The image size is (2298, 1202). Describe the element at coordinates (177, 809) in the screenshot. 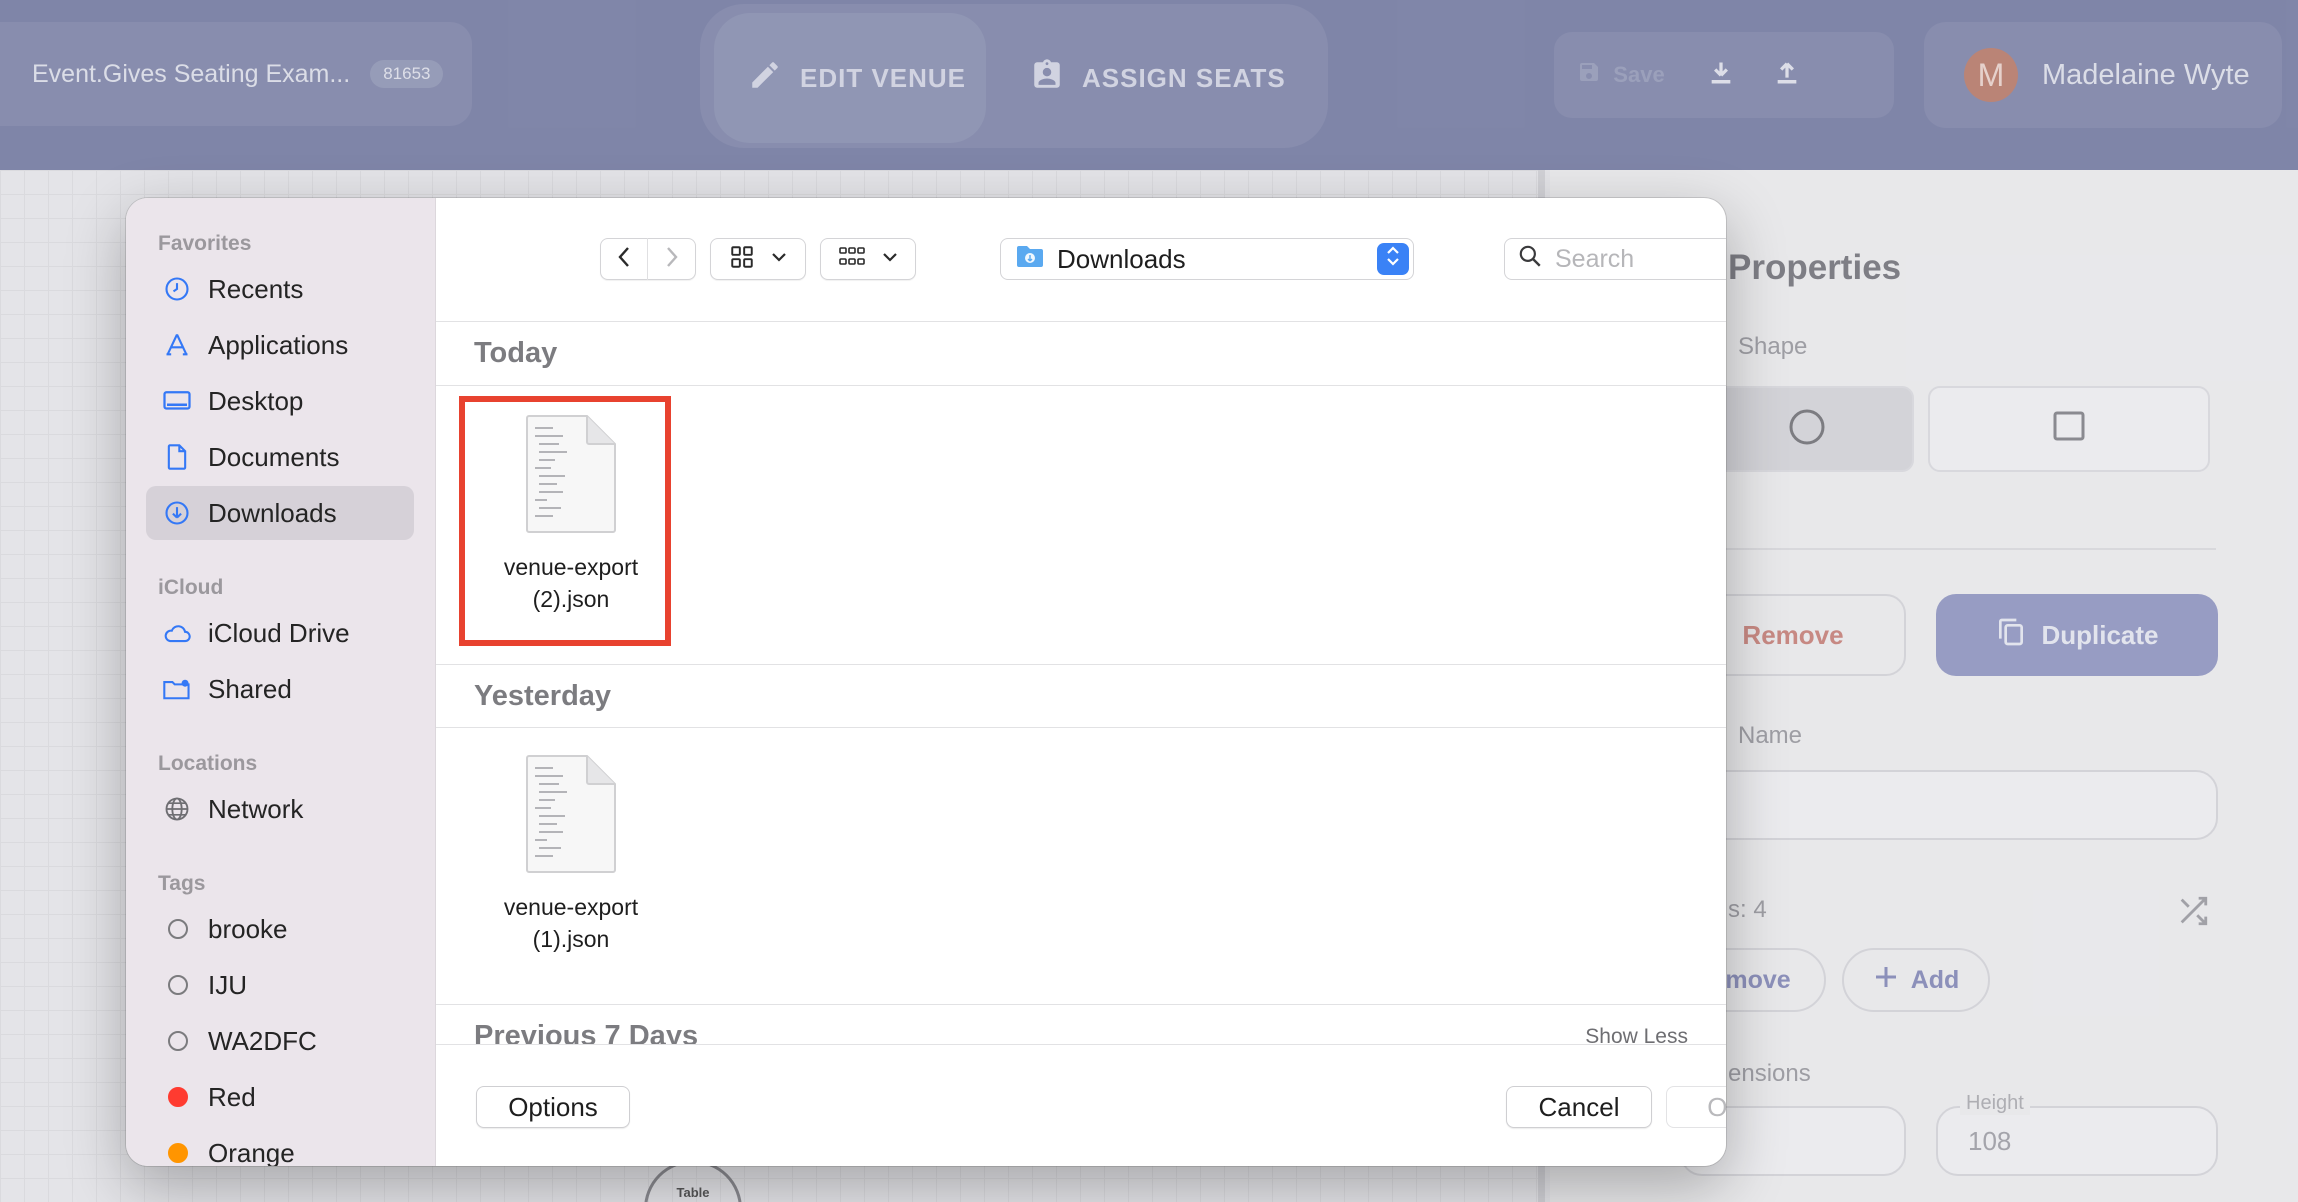

I see `globe-icon` at that location.